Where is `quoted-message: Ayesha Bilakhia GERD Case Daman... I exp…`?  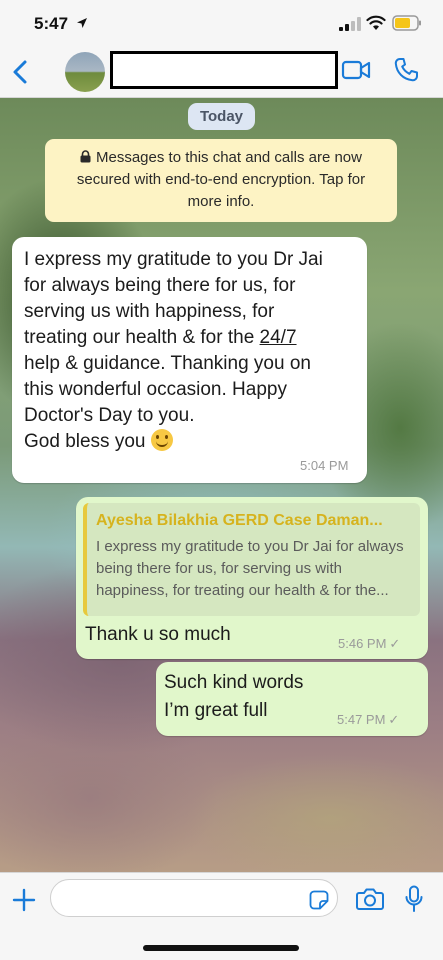 quoted-message: Ayesha Bilakhia GERD Case Daman... I exp… is located at coordinates (251, 559).